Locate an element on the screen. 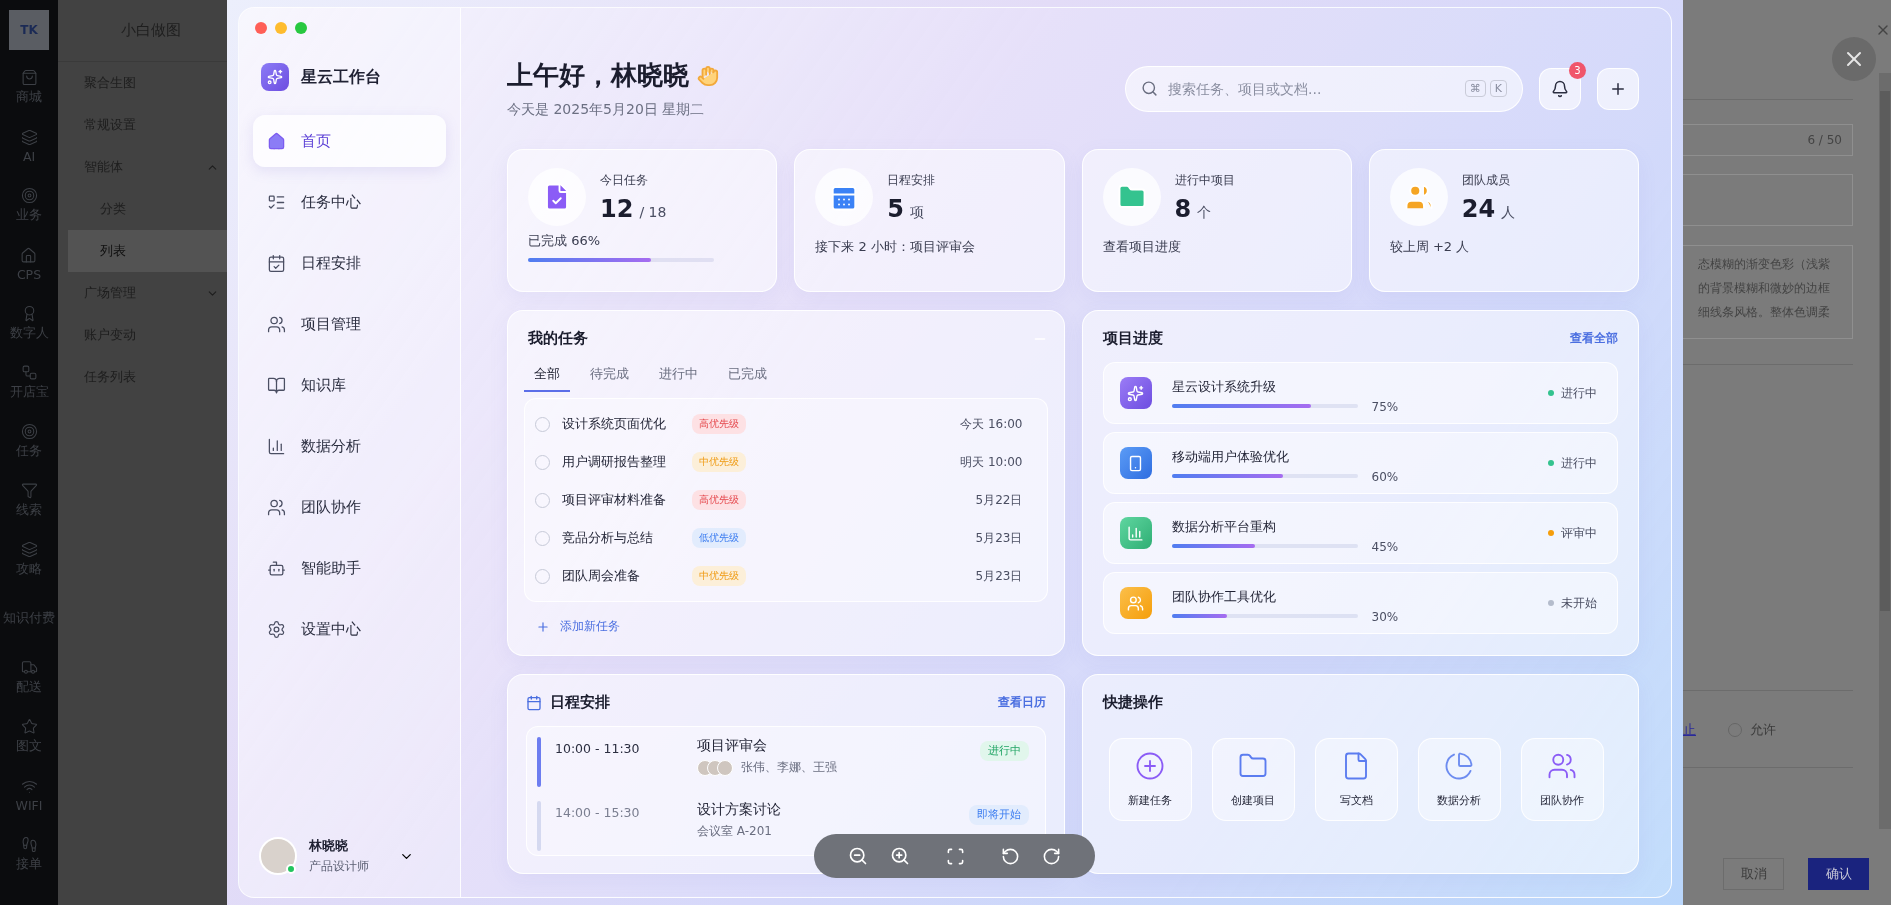  waving-hand-icon is located at coordinates (708, 75).